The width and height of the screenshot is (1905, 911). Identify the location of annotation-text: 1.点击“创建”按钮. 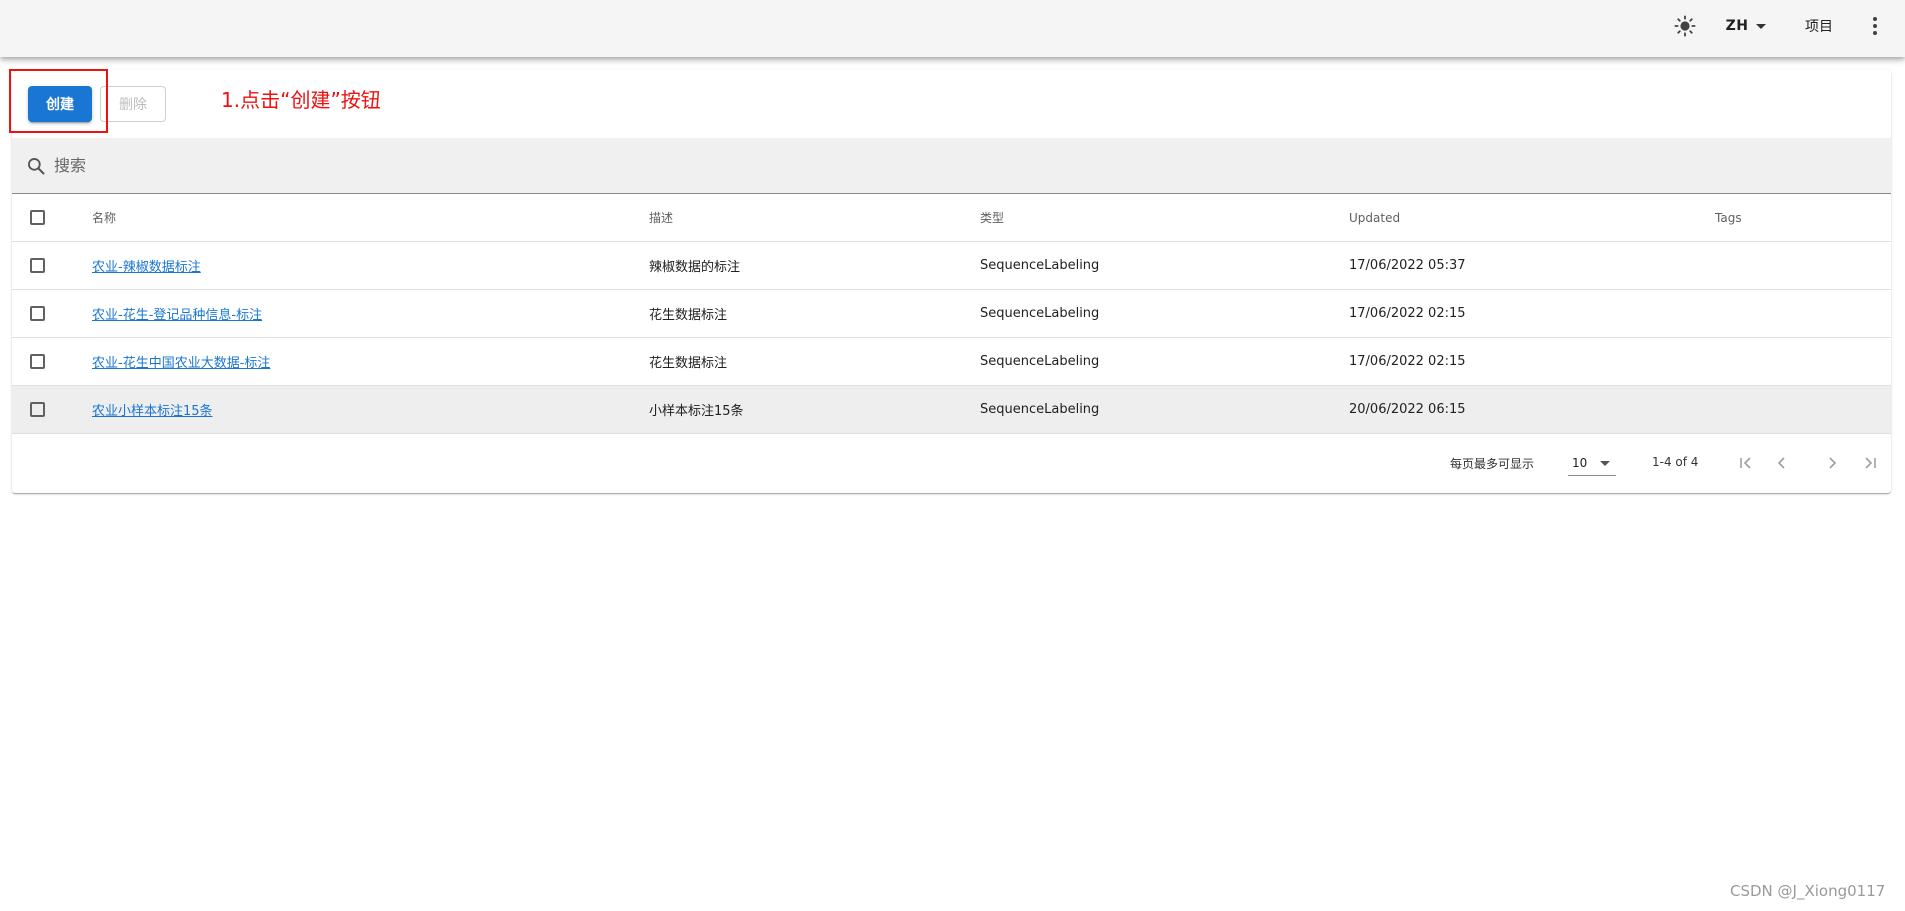
(301, 100).